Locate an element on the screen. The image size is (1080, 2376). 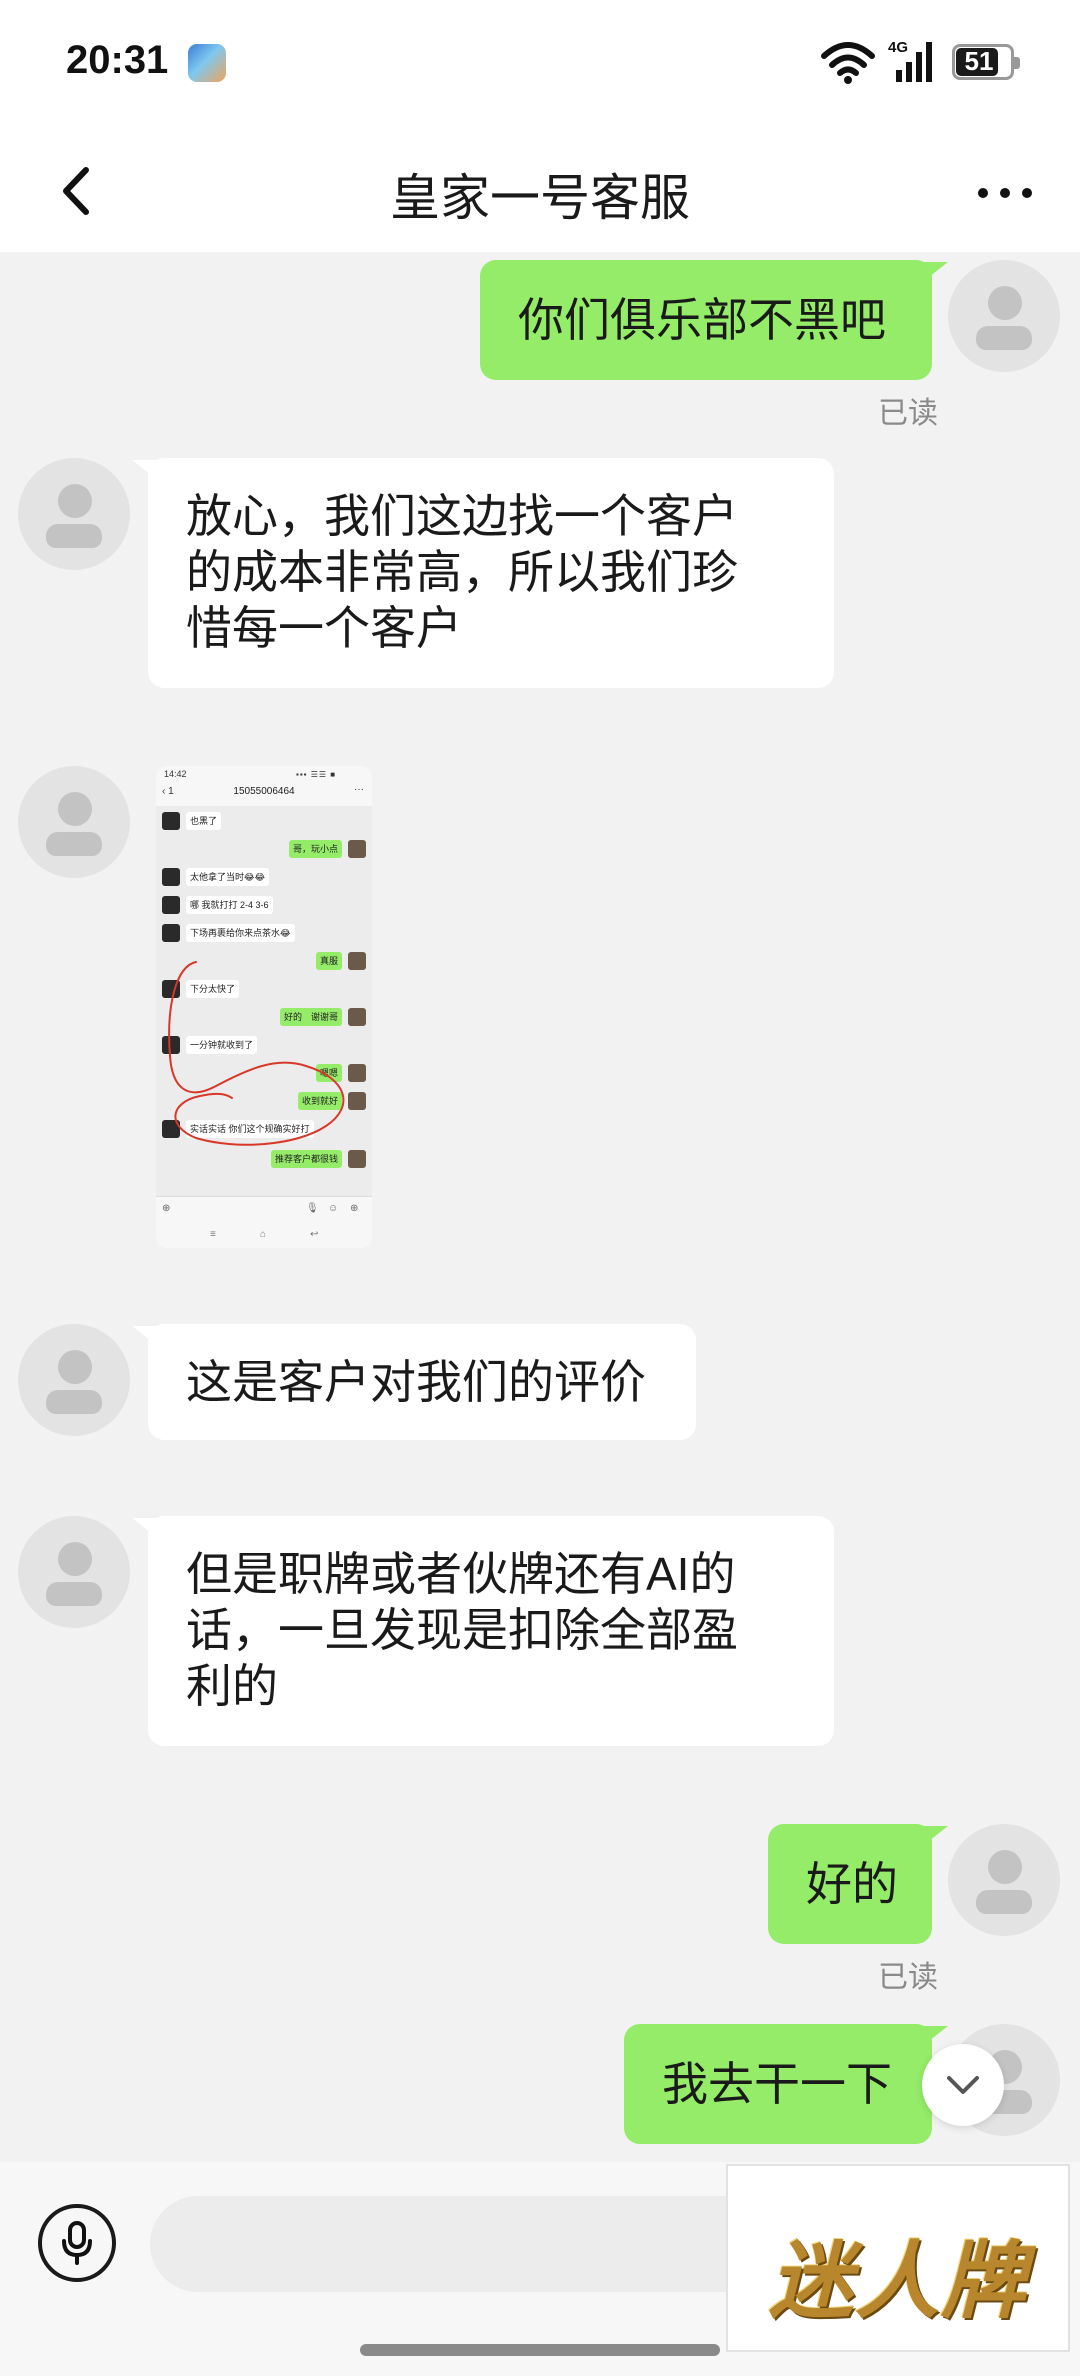
scroll-to-bottom-button is located at coordinates (963, 2085).